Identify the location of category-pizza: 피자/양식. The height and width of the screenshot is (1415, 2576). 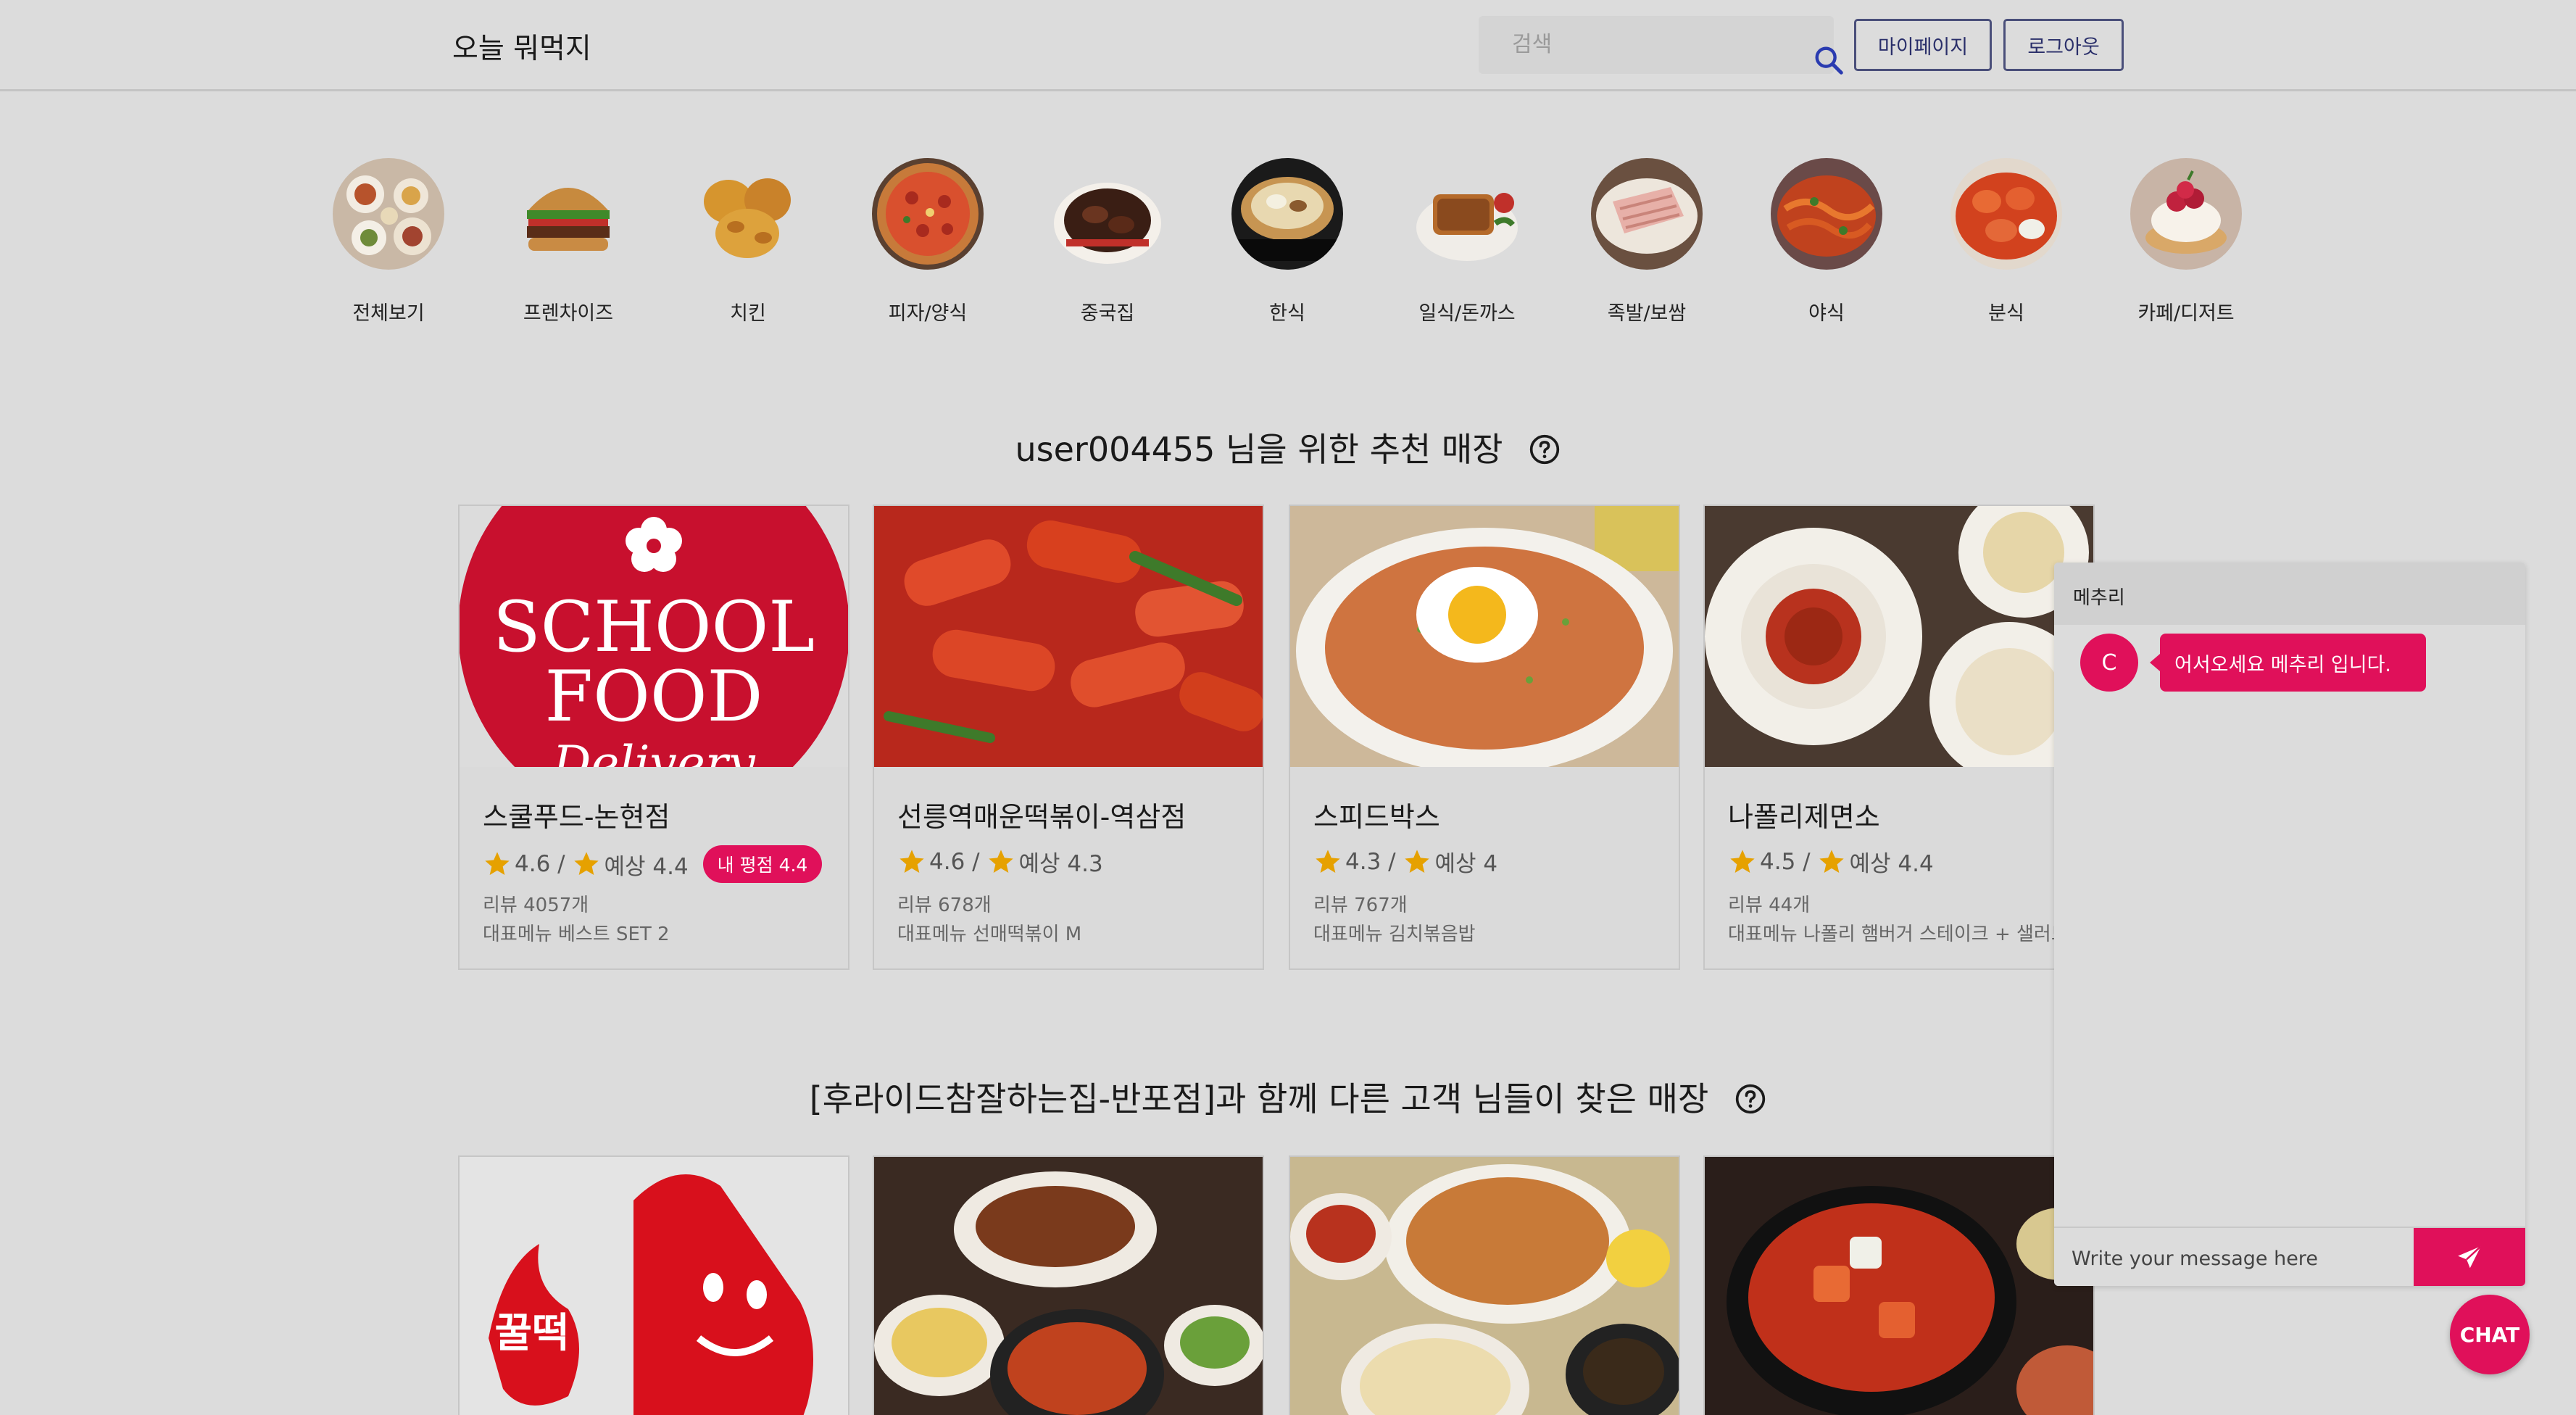
(927, 241).